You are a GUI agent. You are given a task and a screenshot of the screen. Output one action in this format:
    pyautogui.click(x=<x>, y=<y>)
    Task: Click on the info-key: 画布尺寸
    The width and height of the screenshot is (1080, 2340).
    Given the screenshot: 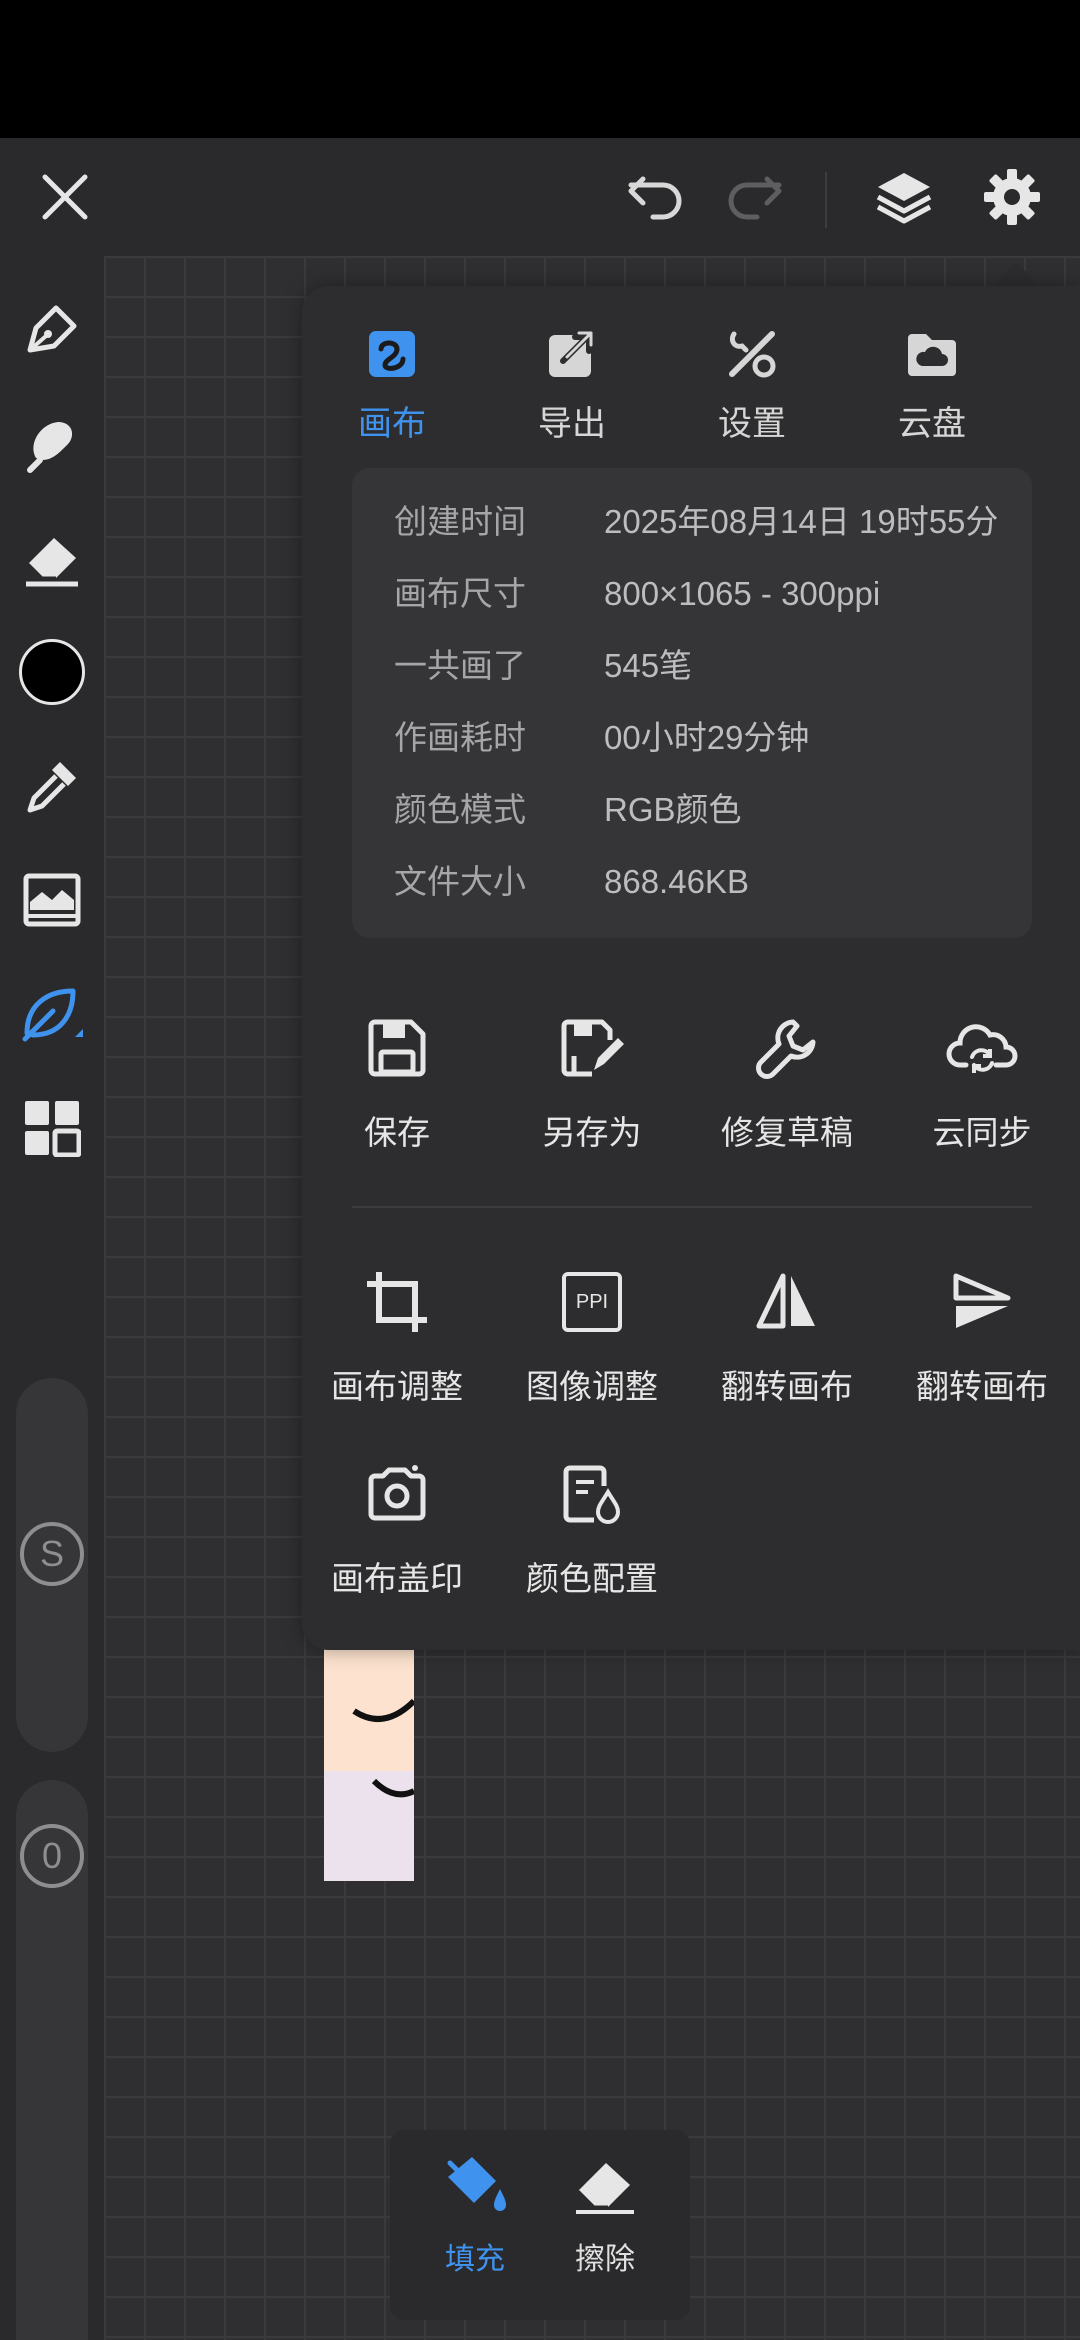 What is the action you would take?
    pyautogui.click(x=460, y=593)
    